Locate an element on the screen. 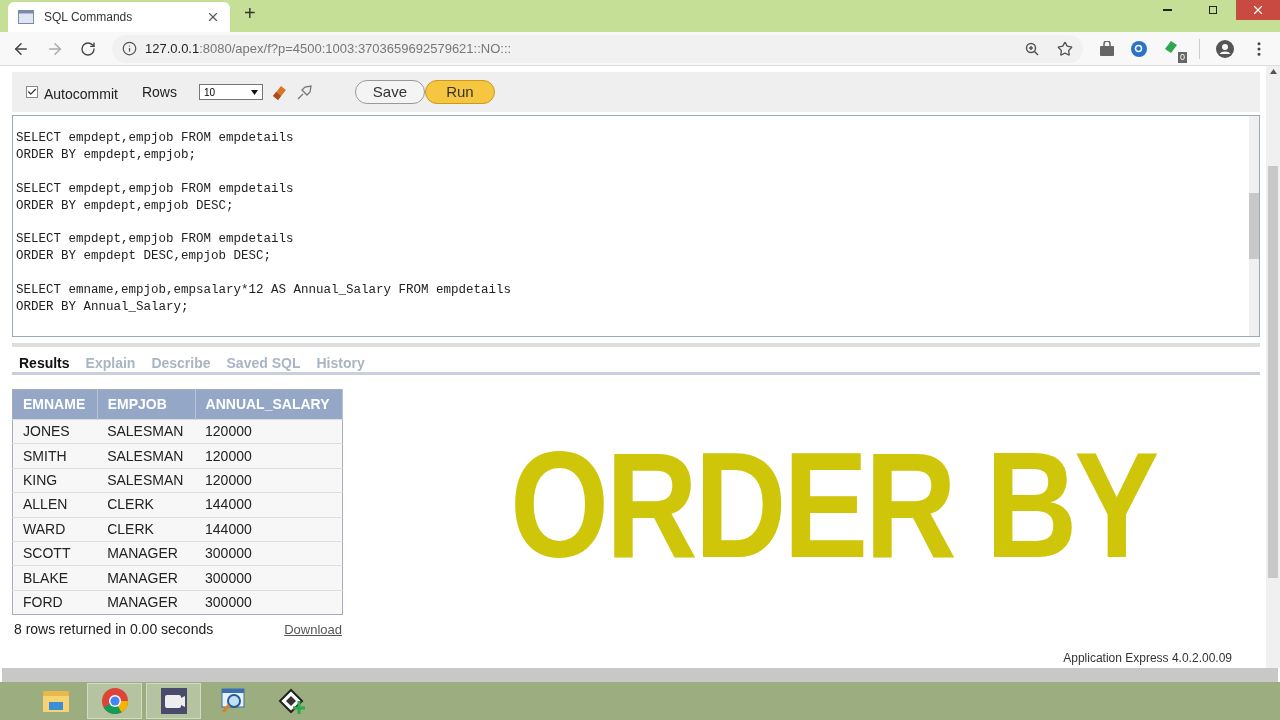 The width and height of the screenshot is (1280, 720). result-tab: Results is located at coordinates (44, 362).